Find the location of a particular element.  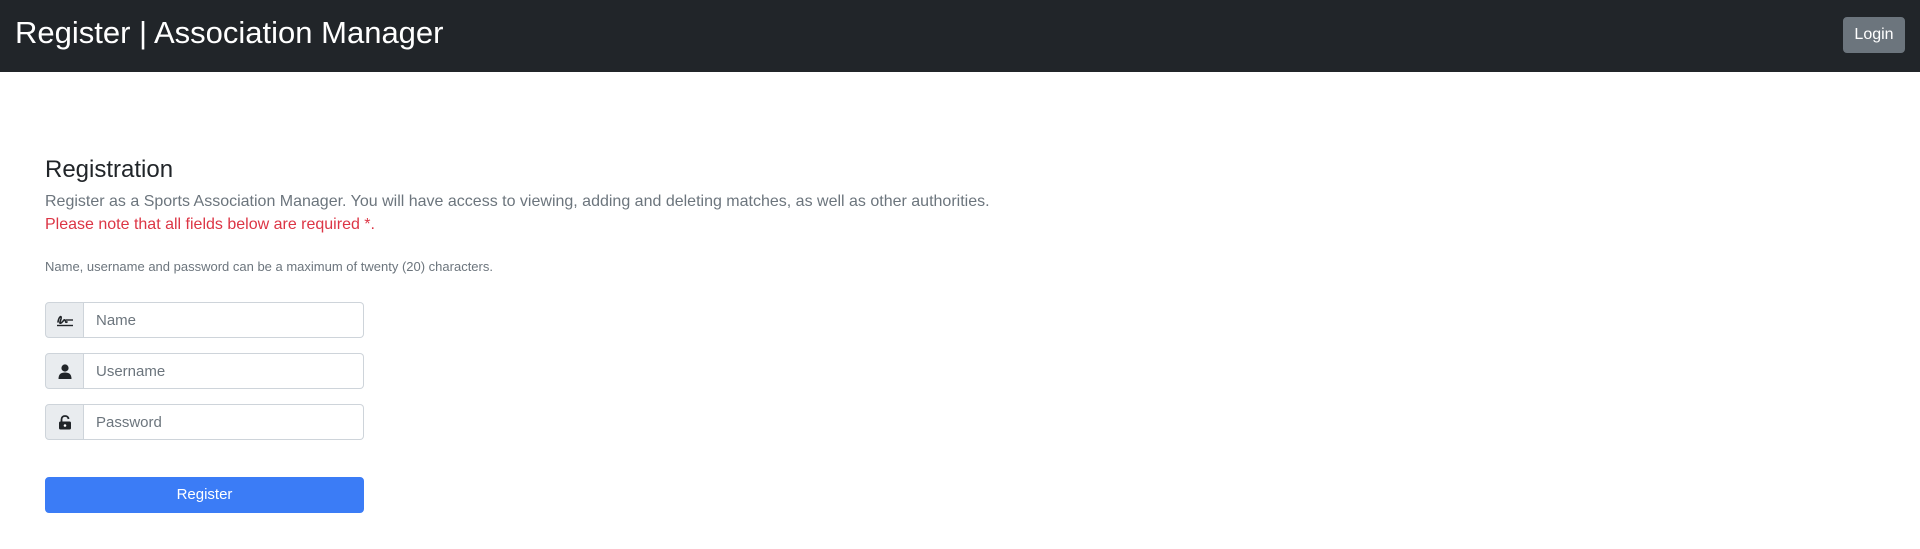

top-navbar: Register | Association Manager Login is located at coordinates (960, 36).